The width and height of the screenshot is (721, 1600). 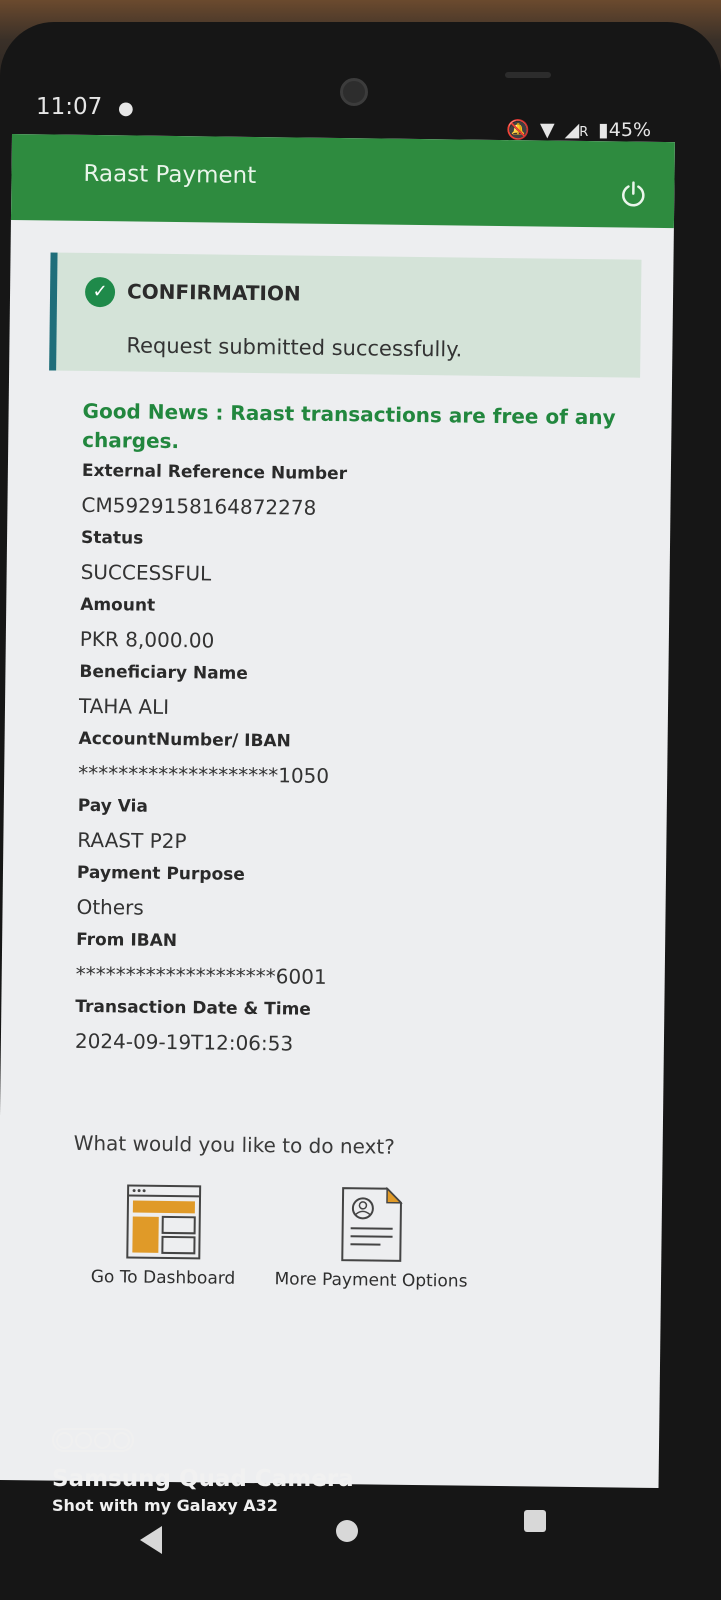 What do you see at coordinates (360, 563) in the screenshot?
I see `detail-row: Status SUCCESSFUL` at bounding box center [360, 563].